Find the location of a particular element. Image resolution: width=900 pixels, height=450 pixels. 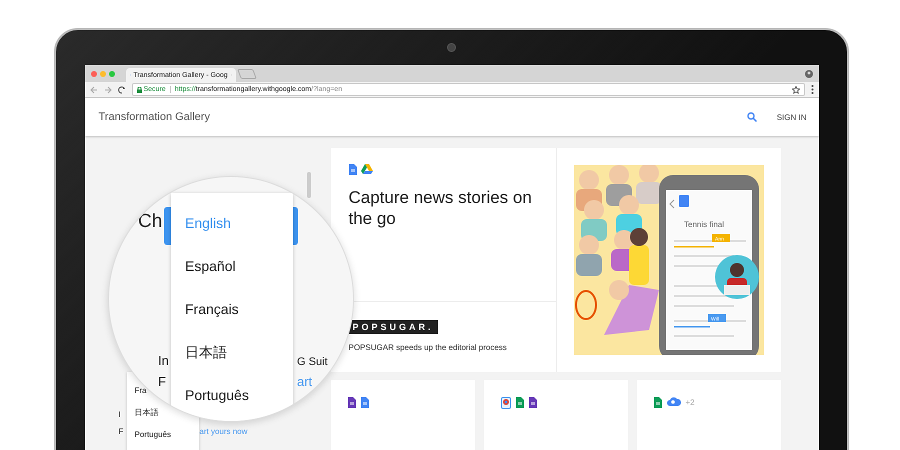

text-fragment: I is located at coordinates (119, 414).